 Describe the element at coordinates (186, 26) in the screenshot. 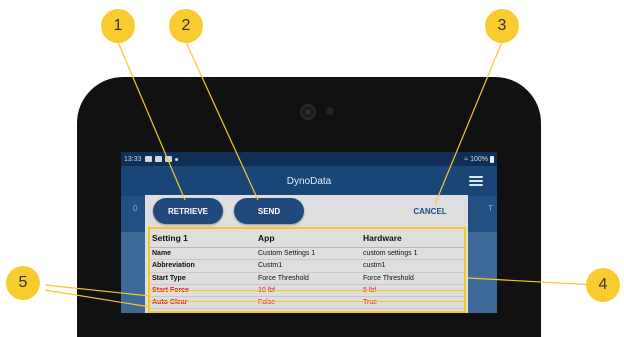

I see `callout-2: 2` at that location.